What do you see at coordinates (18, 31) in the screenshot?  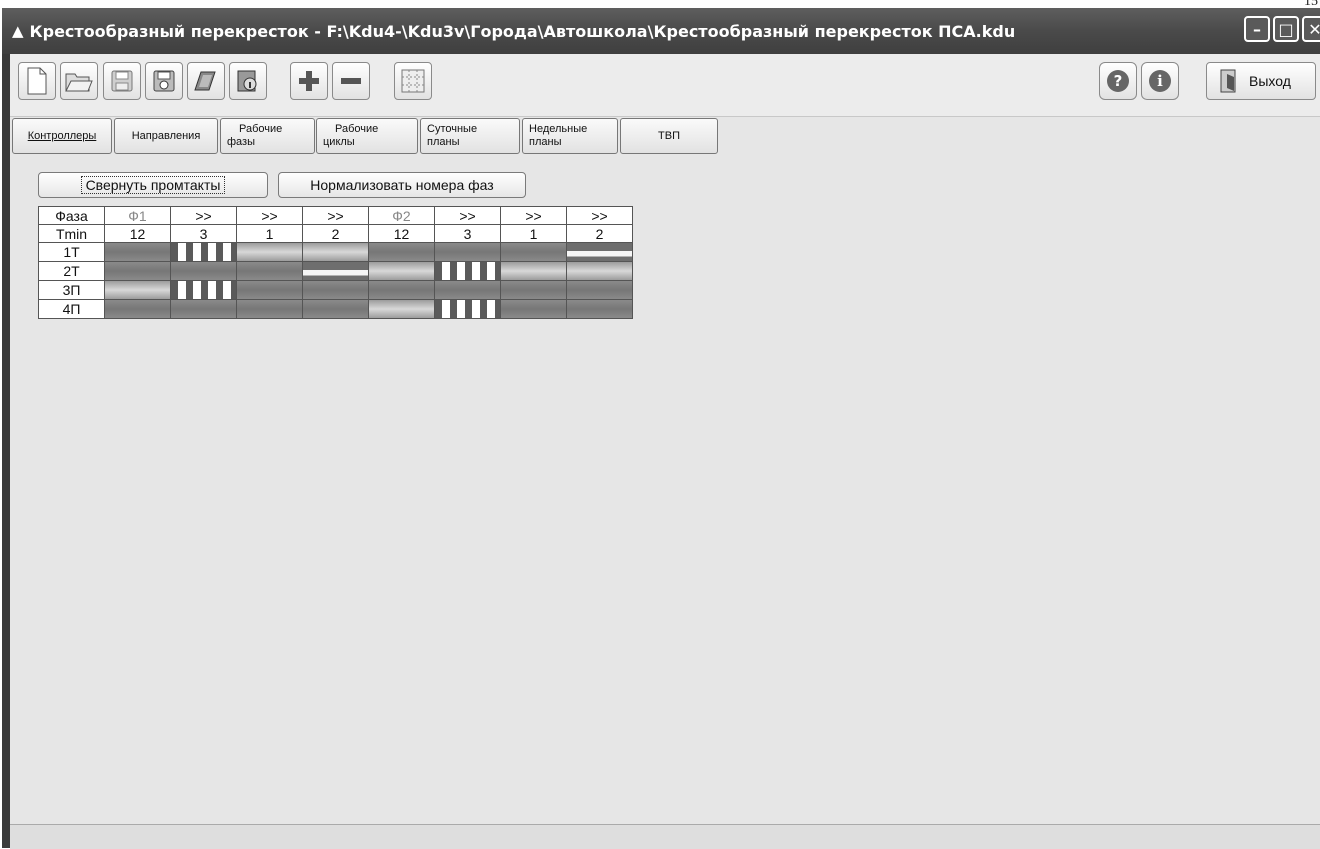 I see `app-logo-icon: ▲` at bounding box center [18, 31].